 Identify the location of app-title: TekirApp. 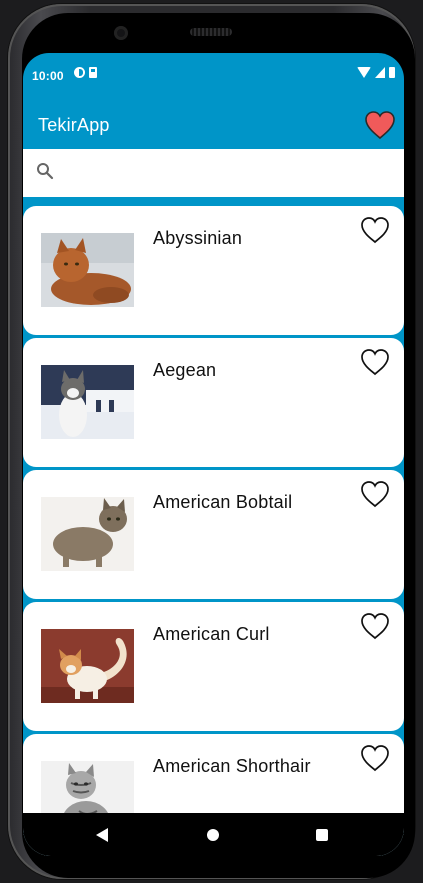
(74, 125).